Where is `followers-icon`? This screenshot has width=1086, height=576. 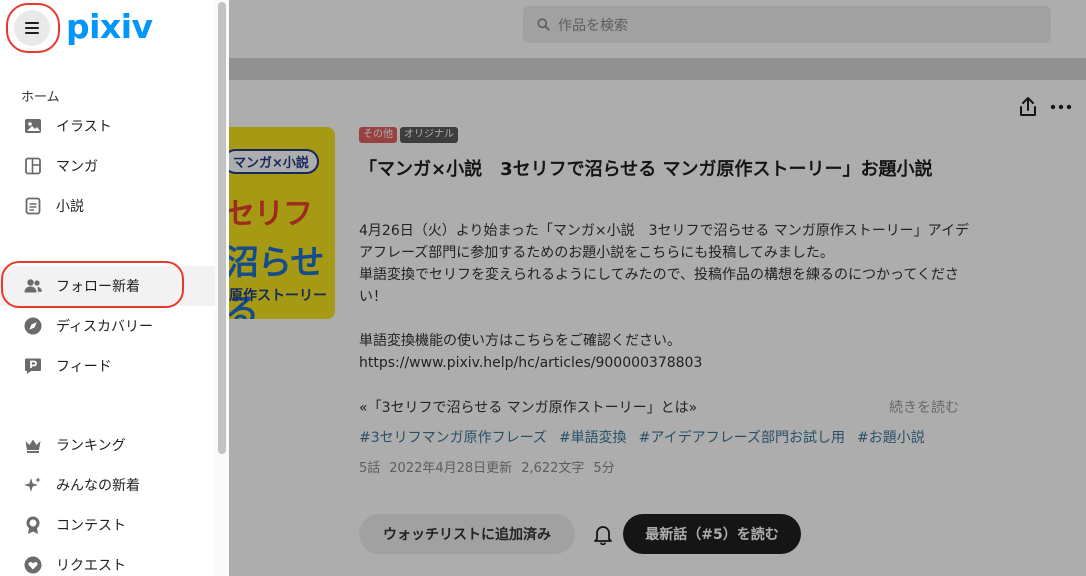
followers-icon is located at coordinates (33, 286).